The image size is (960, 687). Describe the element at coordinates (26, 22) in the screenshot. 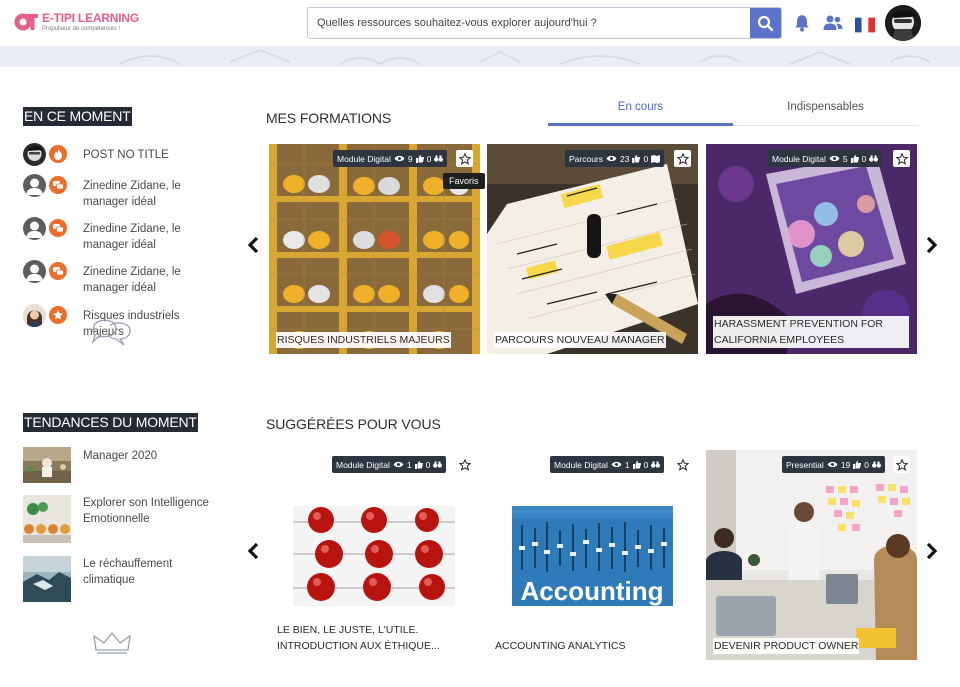

I see `logo-icon` at that location.